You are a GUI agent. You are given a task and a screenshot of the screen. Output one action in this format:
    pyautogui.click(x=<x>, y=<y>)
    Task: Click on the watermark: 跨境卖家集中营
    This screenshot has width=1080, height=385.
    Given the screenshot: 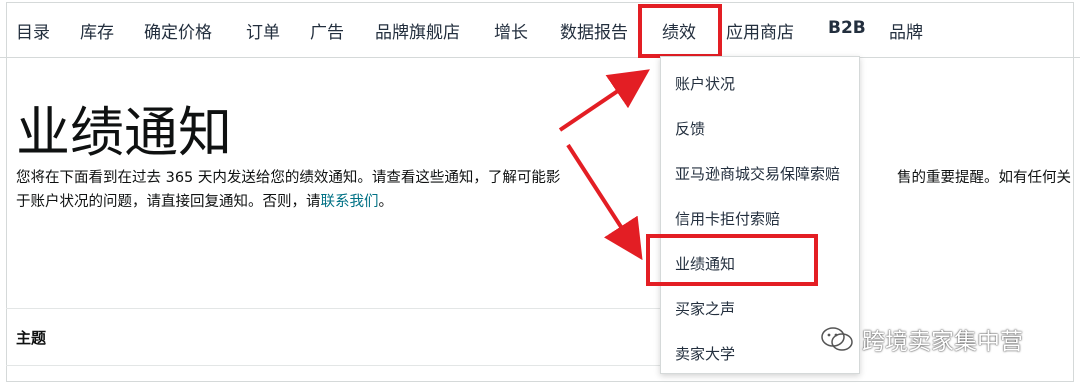 What is the action you would take?
    pyautogui.click(x=921, y=339)
    